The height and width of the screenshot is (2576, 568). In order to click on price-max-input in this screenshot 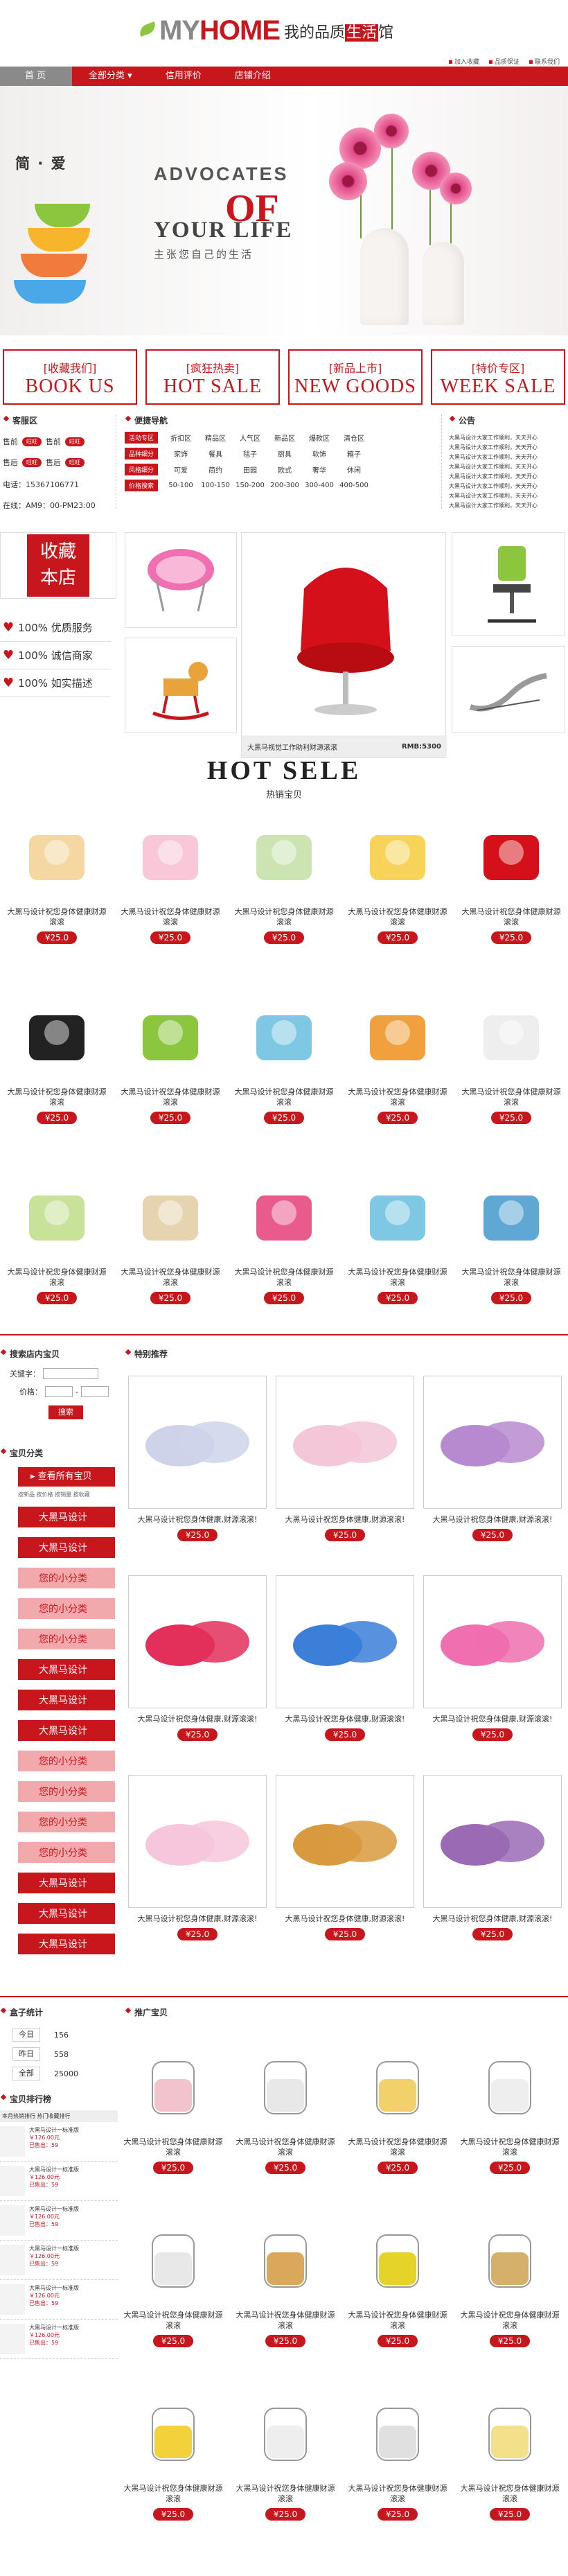, I will do `click(95, 1391)`.